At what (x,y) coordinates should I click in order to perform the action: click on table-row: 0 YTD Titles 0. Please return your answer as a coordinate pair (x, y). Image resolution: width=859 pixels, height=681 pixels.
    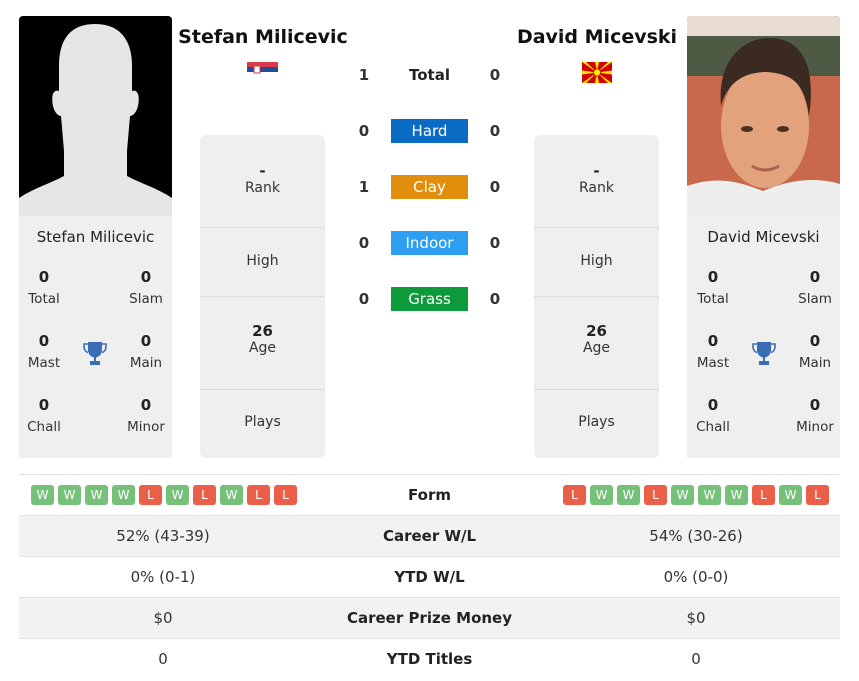
    Looking at the image, I should click on (429, 658).